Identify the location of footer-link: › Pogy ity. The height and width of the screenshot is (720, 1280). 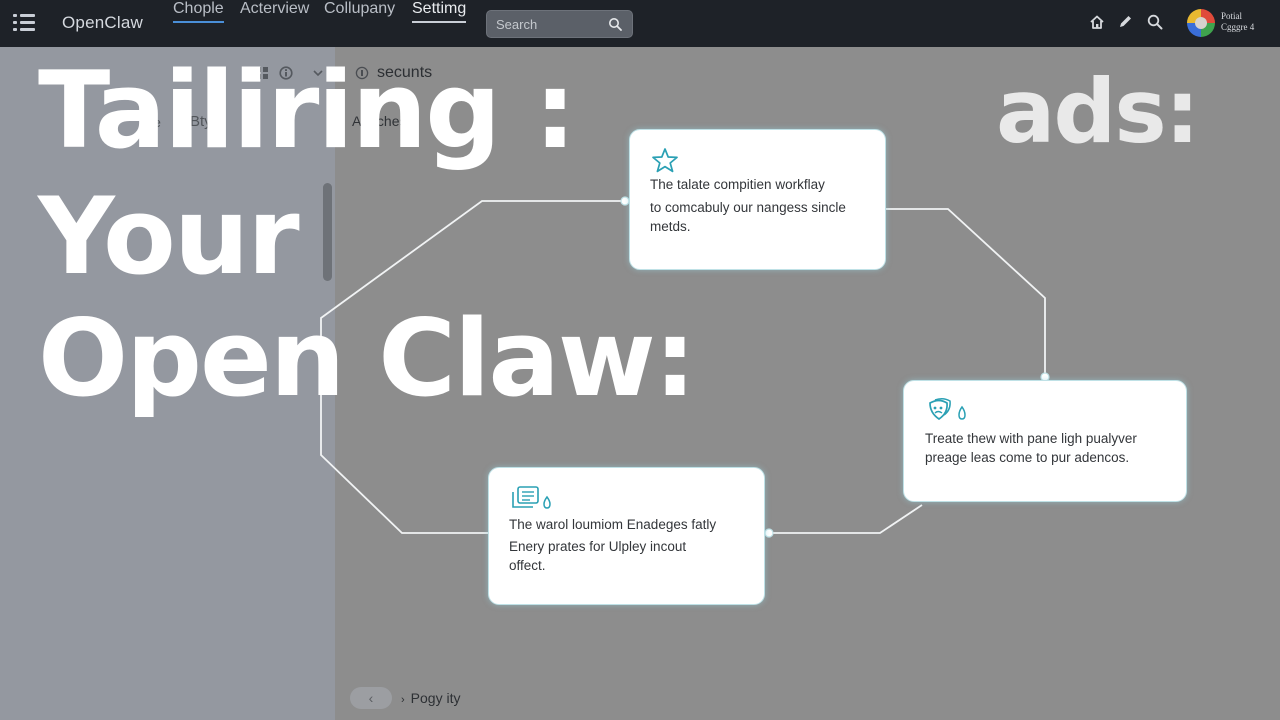
(430, 698).